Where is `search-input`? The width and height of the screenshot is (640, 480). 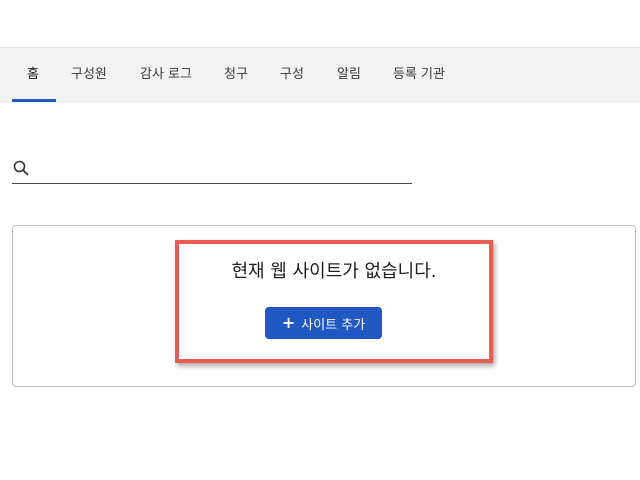
search-input is located at coordinates (223, 169).